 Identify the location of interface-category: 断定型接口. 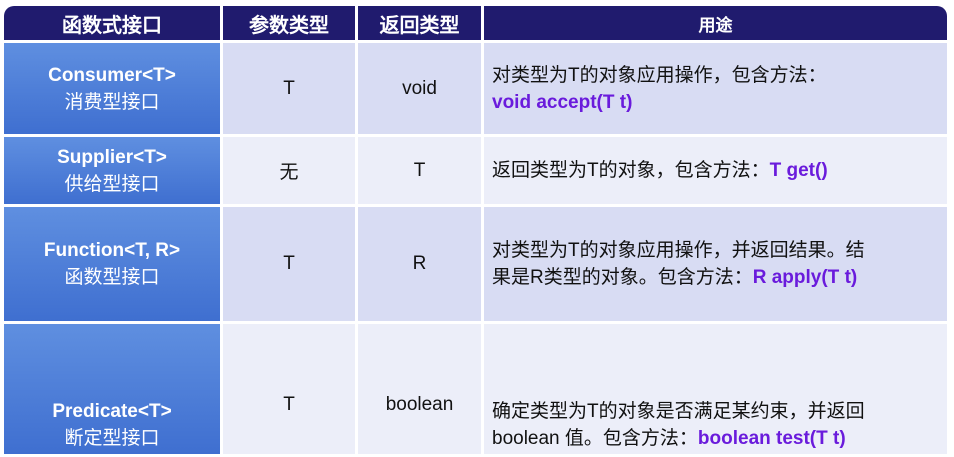
(112, 438).